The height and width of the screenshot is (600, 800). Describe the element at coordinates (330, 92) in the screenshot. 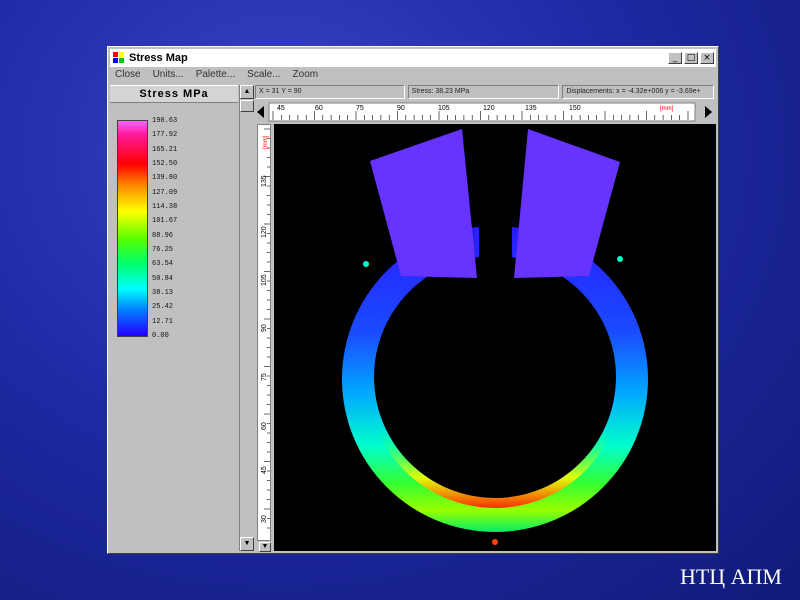

I see `coords-readout: X = 31 Y = 90` at that location.